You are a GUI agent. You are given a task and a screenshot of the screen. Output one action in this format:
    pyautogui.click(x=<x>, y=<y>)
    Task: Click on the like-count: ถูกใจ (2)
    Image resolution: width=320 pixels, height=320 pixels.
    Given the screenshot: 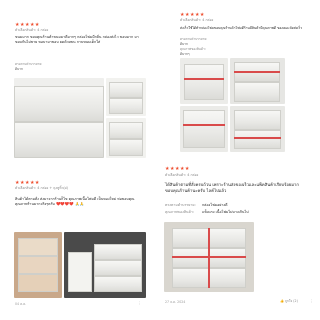 What is the action you would take?
    pyautogui.click(x=291, y=301)
    